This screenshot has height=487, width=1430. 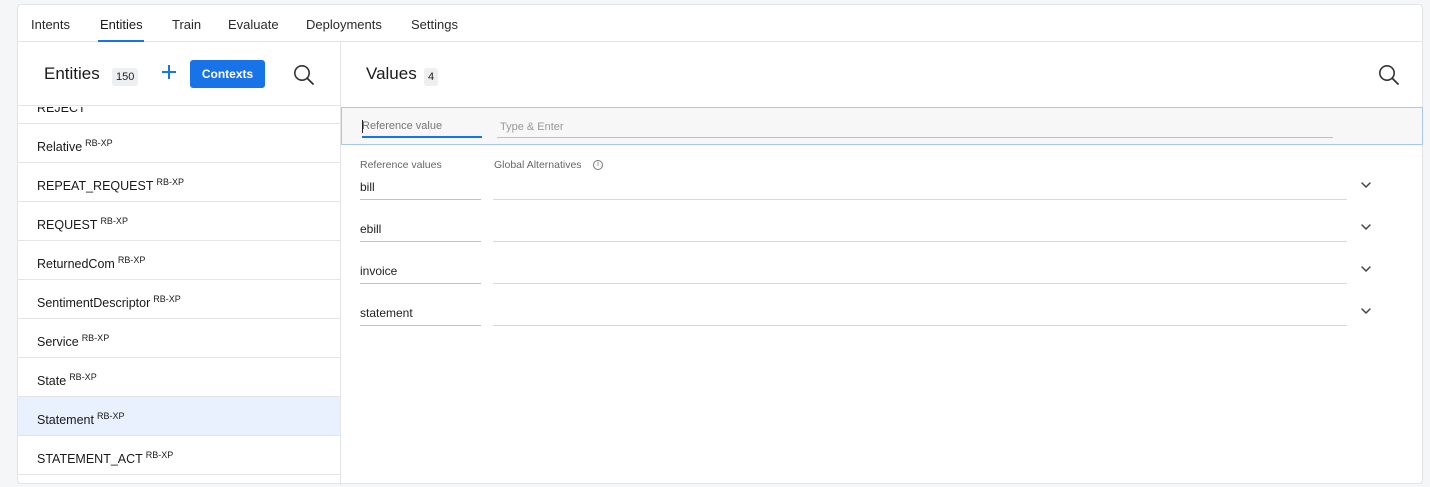 What do you see at coordinates (61, 111) in the screenshot?
I see `entity-name-text: REJECT` at bounding box center [61, 111].